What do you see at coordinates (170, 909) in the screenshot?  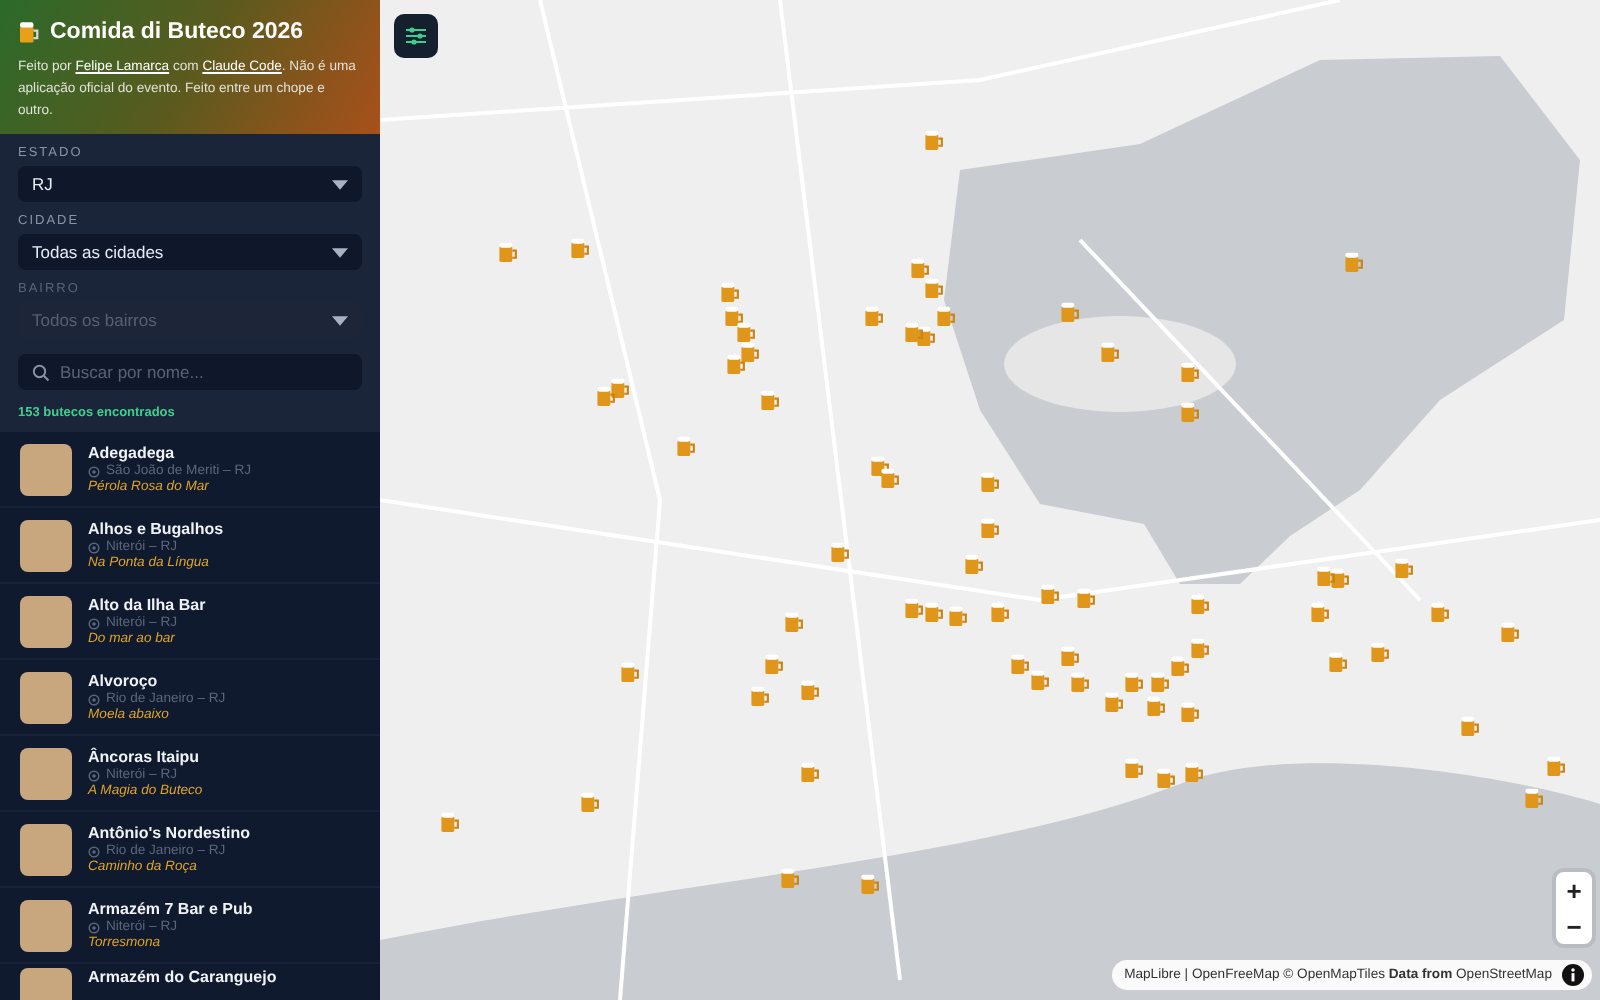 I see `bar-name: Armazém 7 Bar e Pub` at bounding box center [170, 909].